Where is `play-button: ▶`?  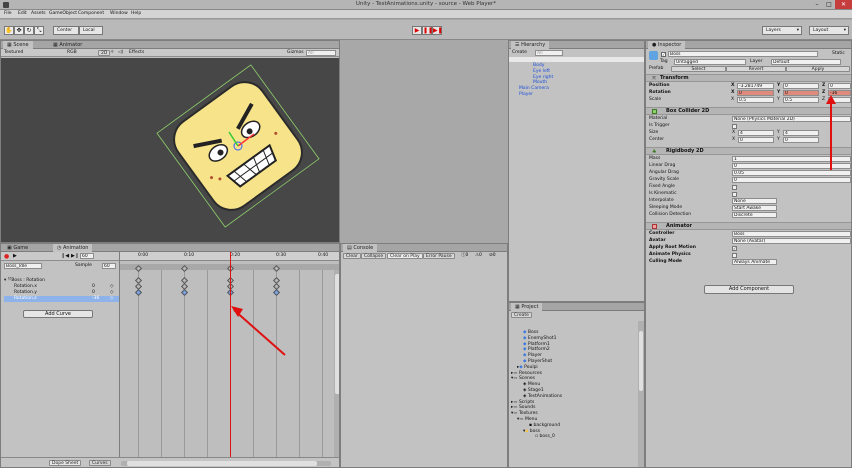 play-button: ▶ is located at coordinates (417, 30).